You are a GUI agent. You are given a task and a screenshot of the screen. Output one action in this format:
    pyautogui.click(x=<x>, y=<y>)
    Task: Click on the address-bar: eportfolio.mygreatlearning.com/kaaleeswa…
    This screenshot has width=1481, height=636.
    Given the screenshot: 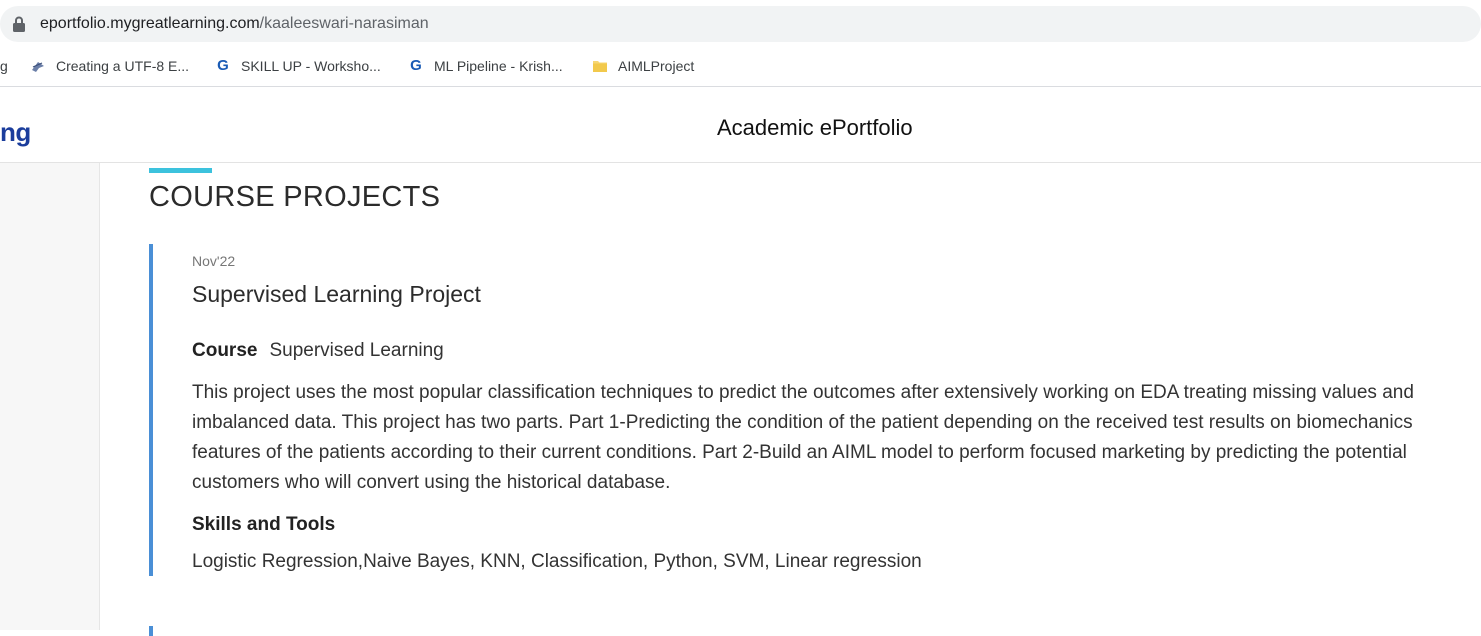 What is the action you would take?
    pyautogui.click(x=740, y=23)
    